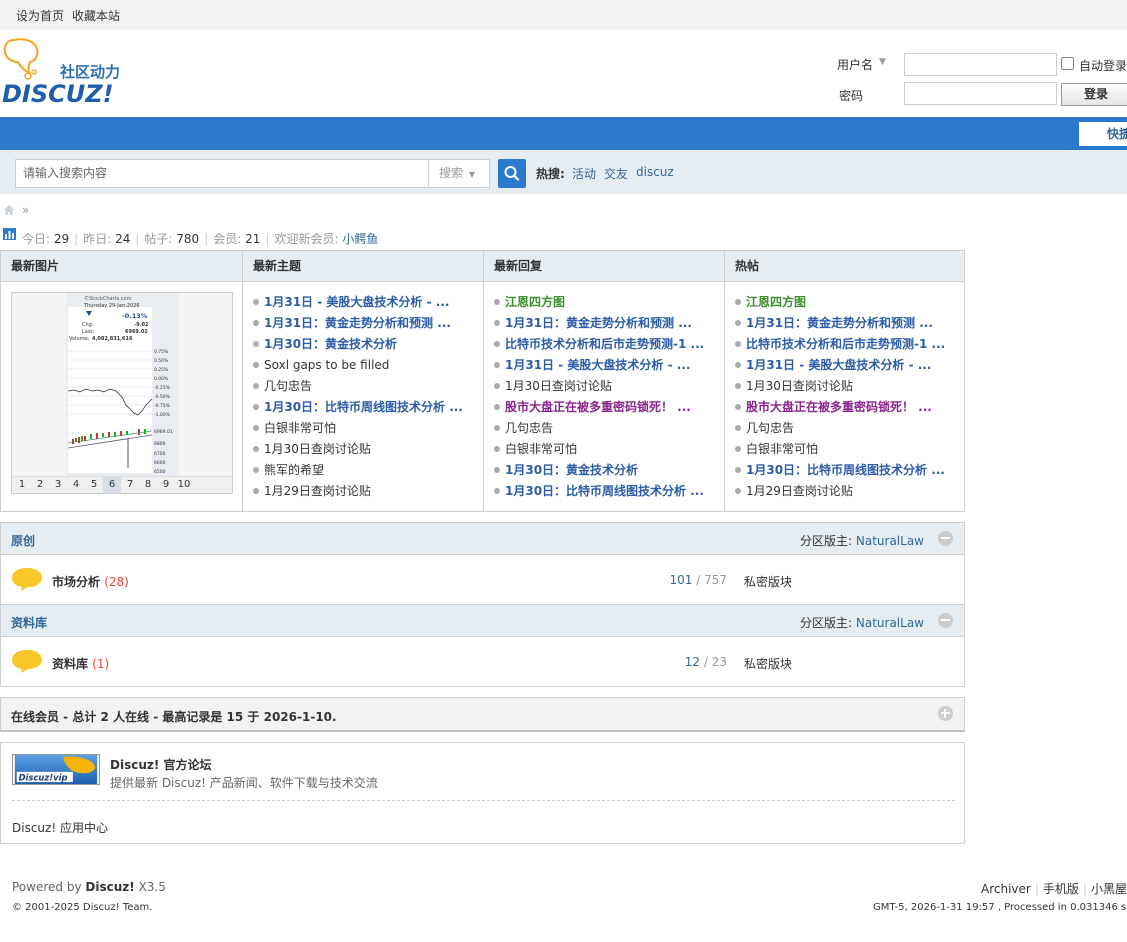  I want to click on slider-page-1: 1, so click(22, 485).